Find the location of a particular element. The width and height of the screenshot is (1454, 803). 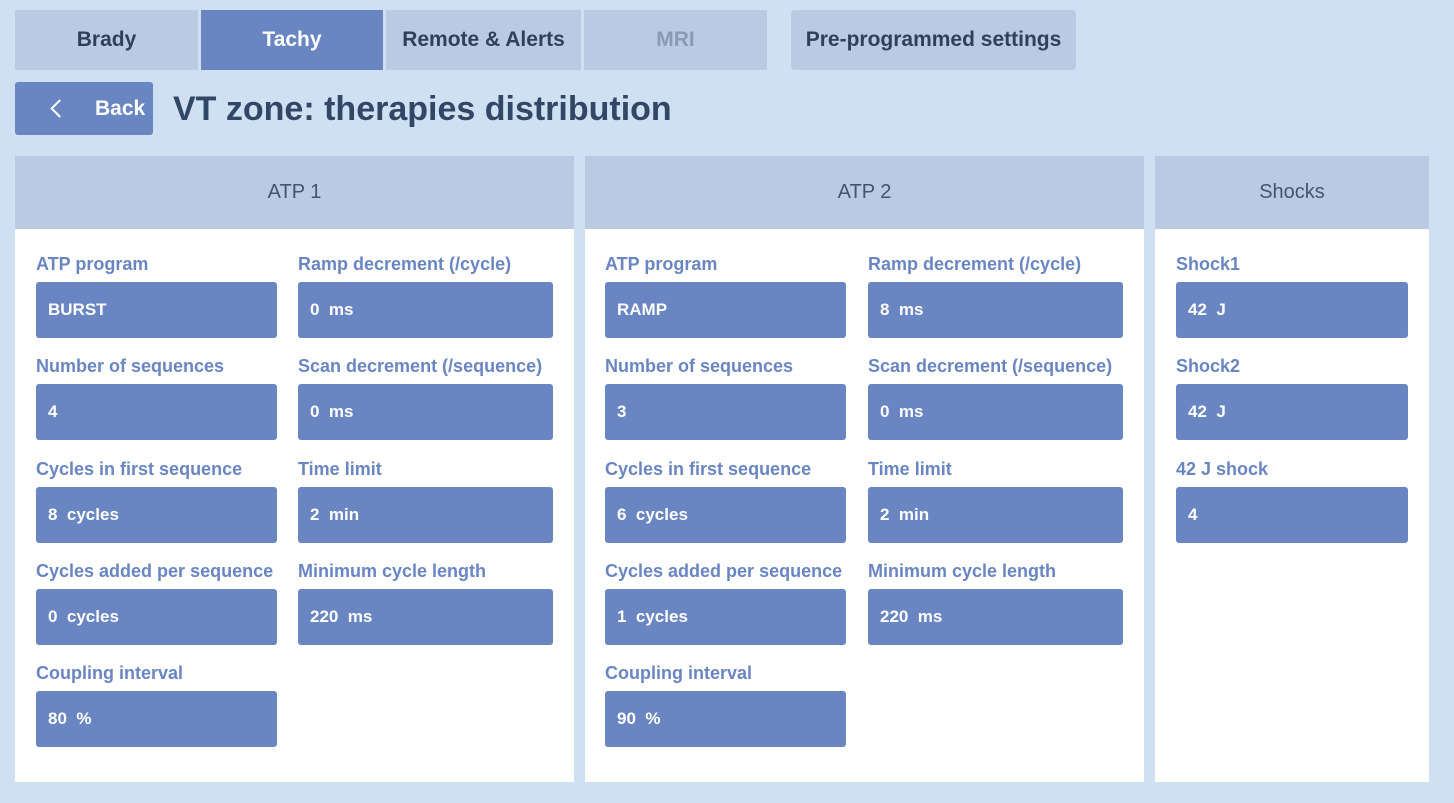

atp2-panel-header: ATP 2 is located at coordinates (864, 192).